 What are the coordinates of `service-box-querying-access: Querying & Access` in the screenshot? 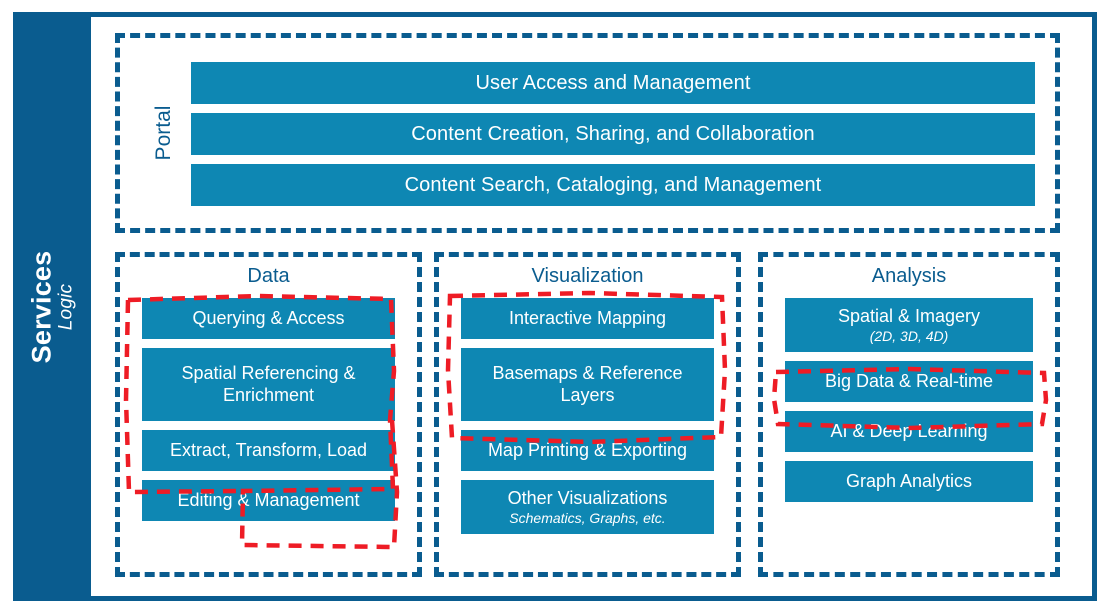 It's located at (268, 318).